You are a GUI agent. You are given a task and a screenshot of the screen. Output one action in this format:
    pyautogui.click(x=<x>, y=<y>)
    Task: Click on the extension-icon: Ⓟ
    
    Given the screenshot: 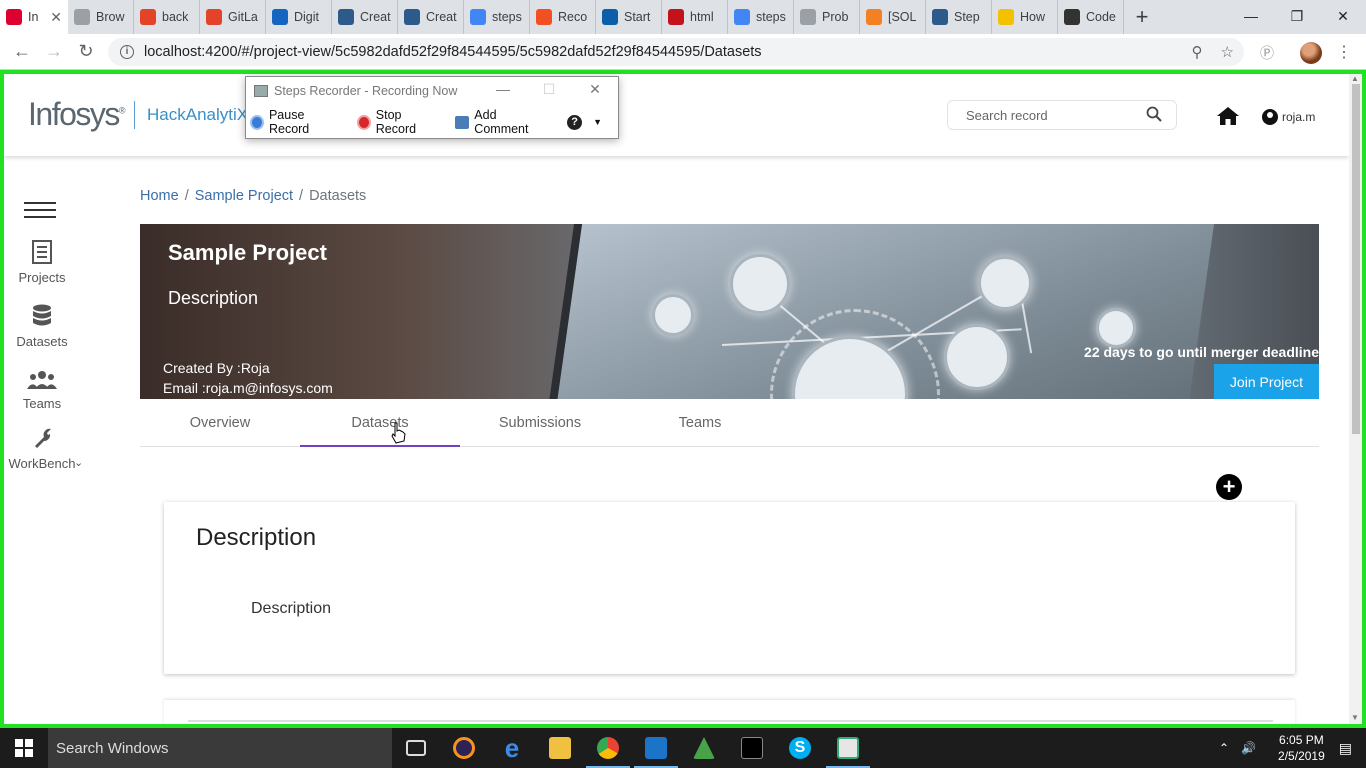 What is the action you would take?
    pyautogui.click(x=1267, y=53)
    